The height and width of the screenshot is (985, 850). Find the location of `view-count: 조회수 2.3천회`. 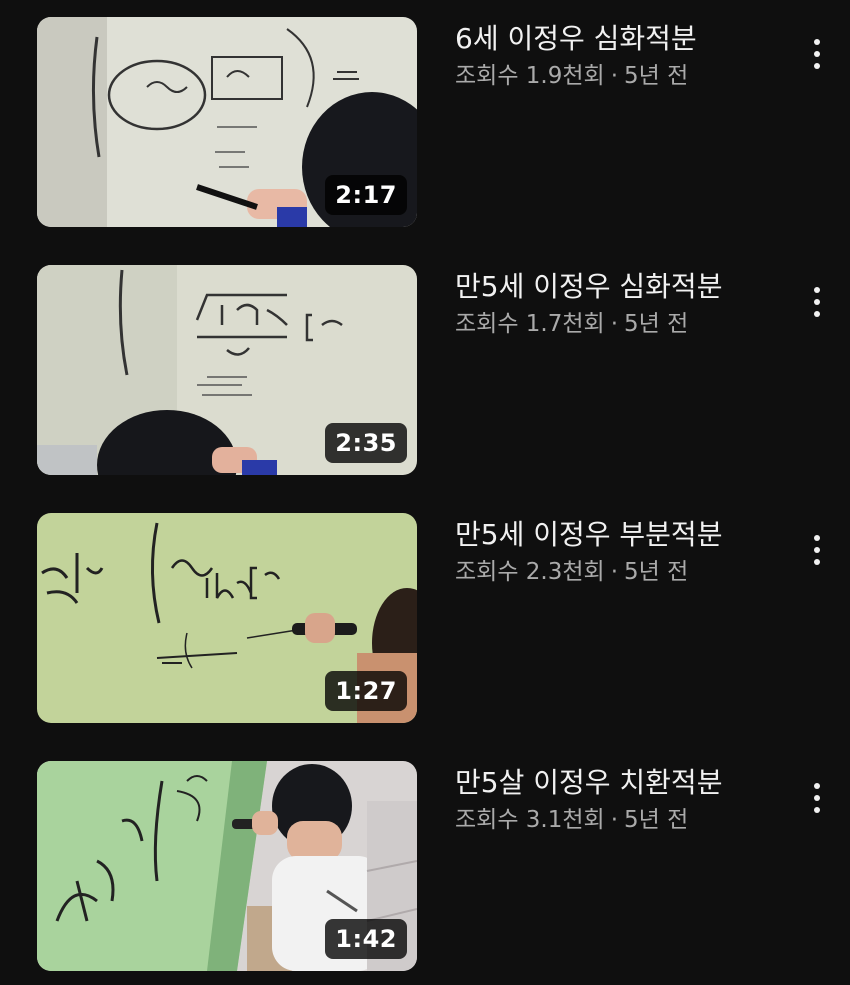

view-count: 조회수 2.3천회 is located at coordinates (530, 572).